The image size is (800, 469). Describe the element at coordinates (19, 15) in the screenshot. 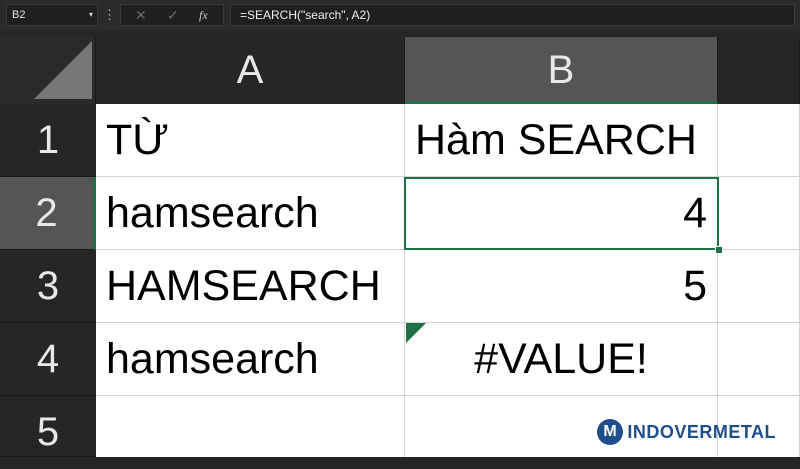

I see `name-box-value: B2` at that location.